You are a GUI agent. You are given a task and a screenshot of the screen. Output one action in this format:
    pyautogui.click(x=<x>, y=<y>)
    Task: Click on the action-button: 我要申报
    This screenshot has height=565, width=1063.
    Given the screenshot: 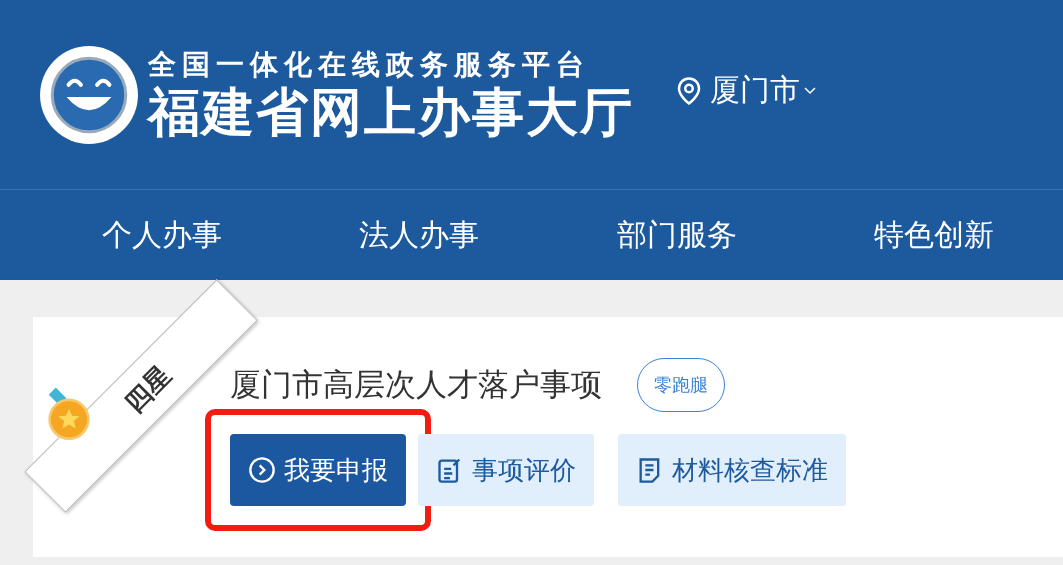 What is the action you would take?
    pyautogui.click(x=318, y=470)
    